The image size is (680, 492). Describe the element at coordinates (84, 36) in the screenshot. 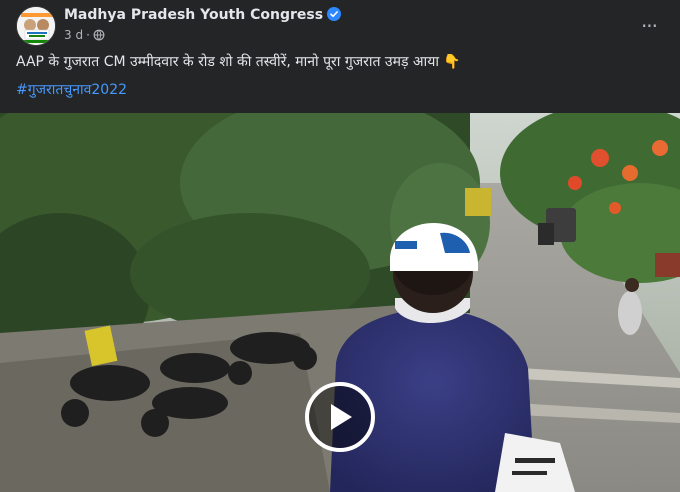

I see `post-meta: 3 d ·` at that location.